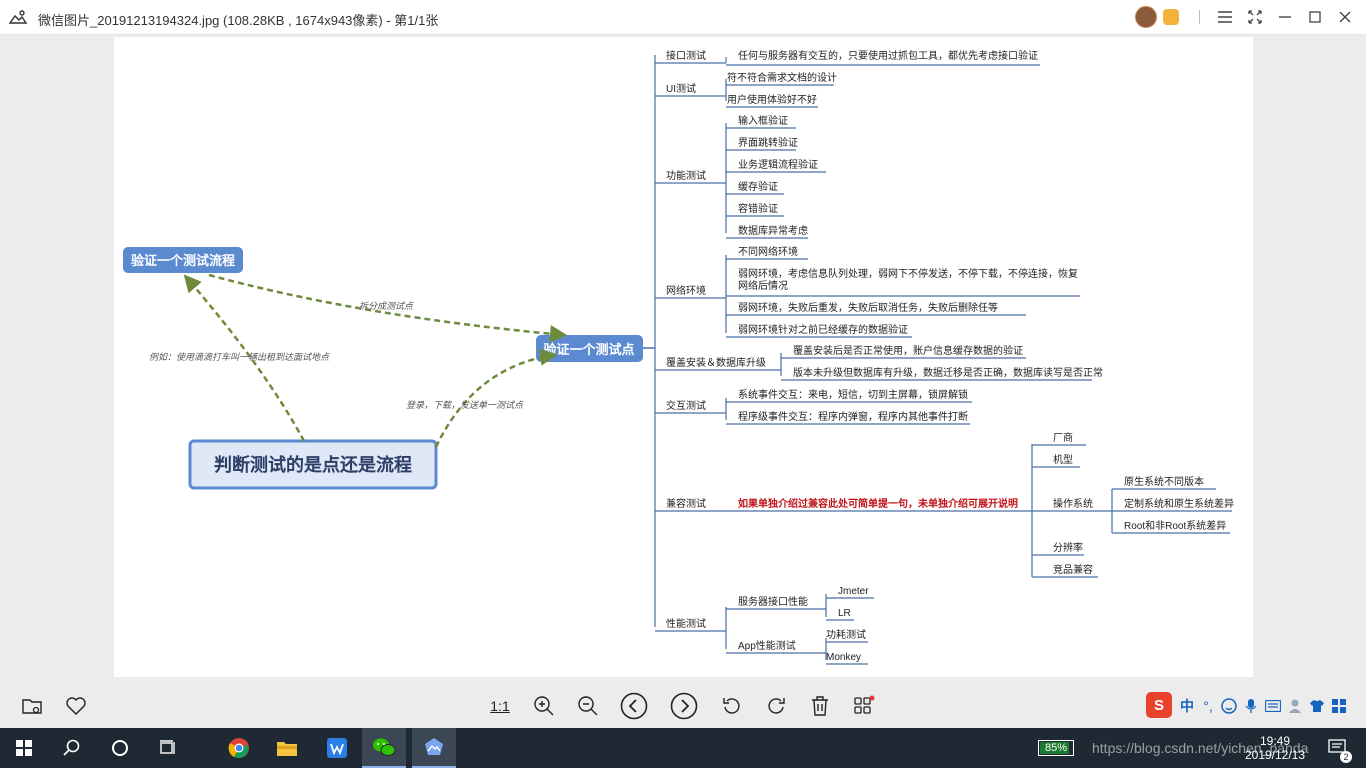 This screenshot has height=768, width=1366. Describe the element at coordinates (588, 349) in the screenshot. I see `node-verify-point-label: 验证一个测试点` at that location.